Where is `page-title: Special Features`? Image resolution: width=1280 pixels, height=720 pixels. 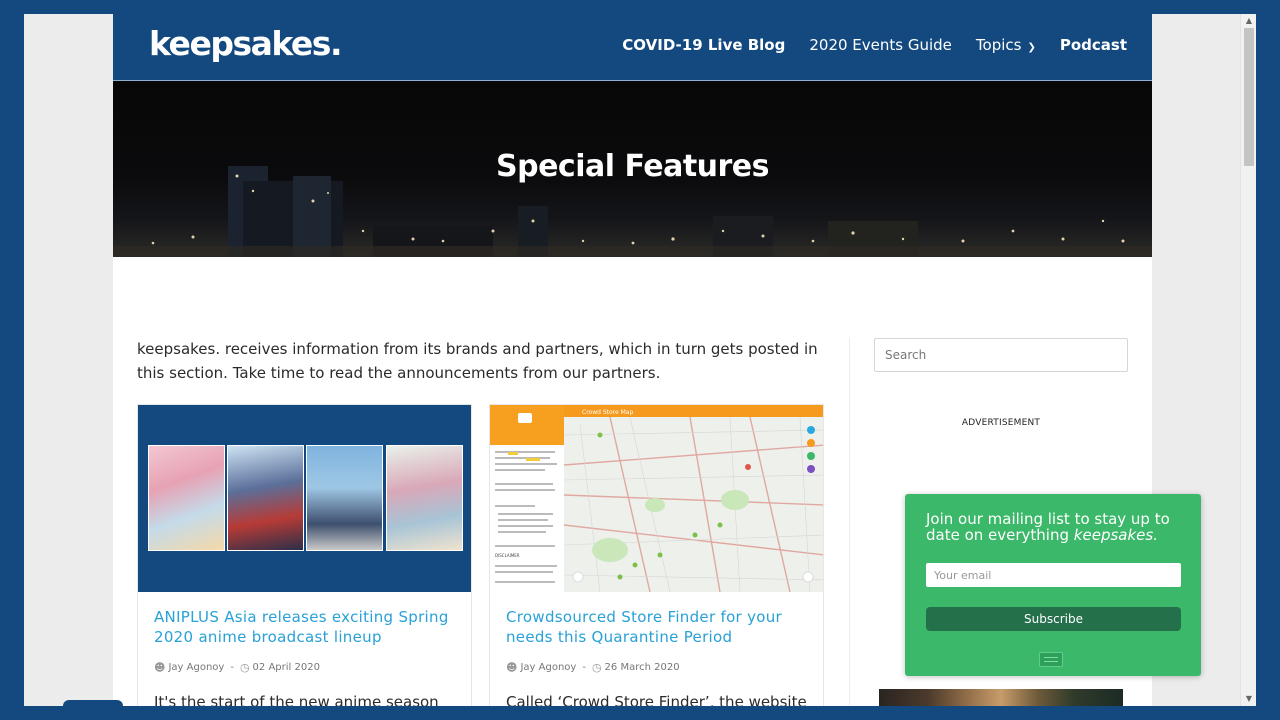
page-title: Special Features is located at coordinates (632, 166).